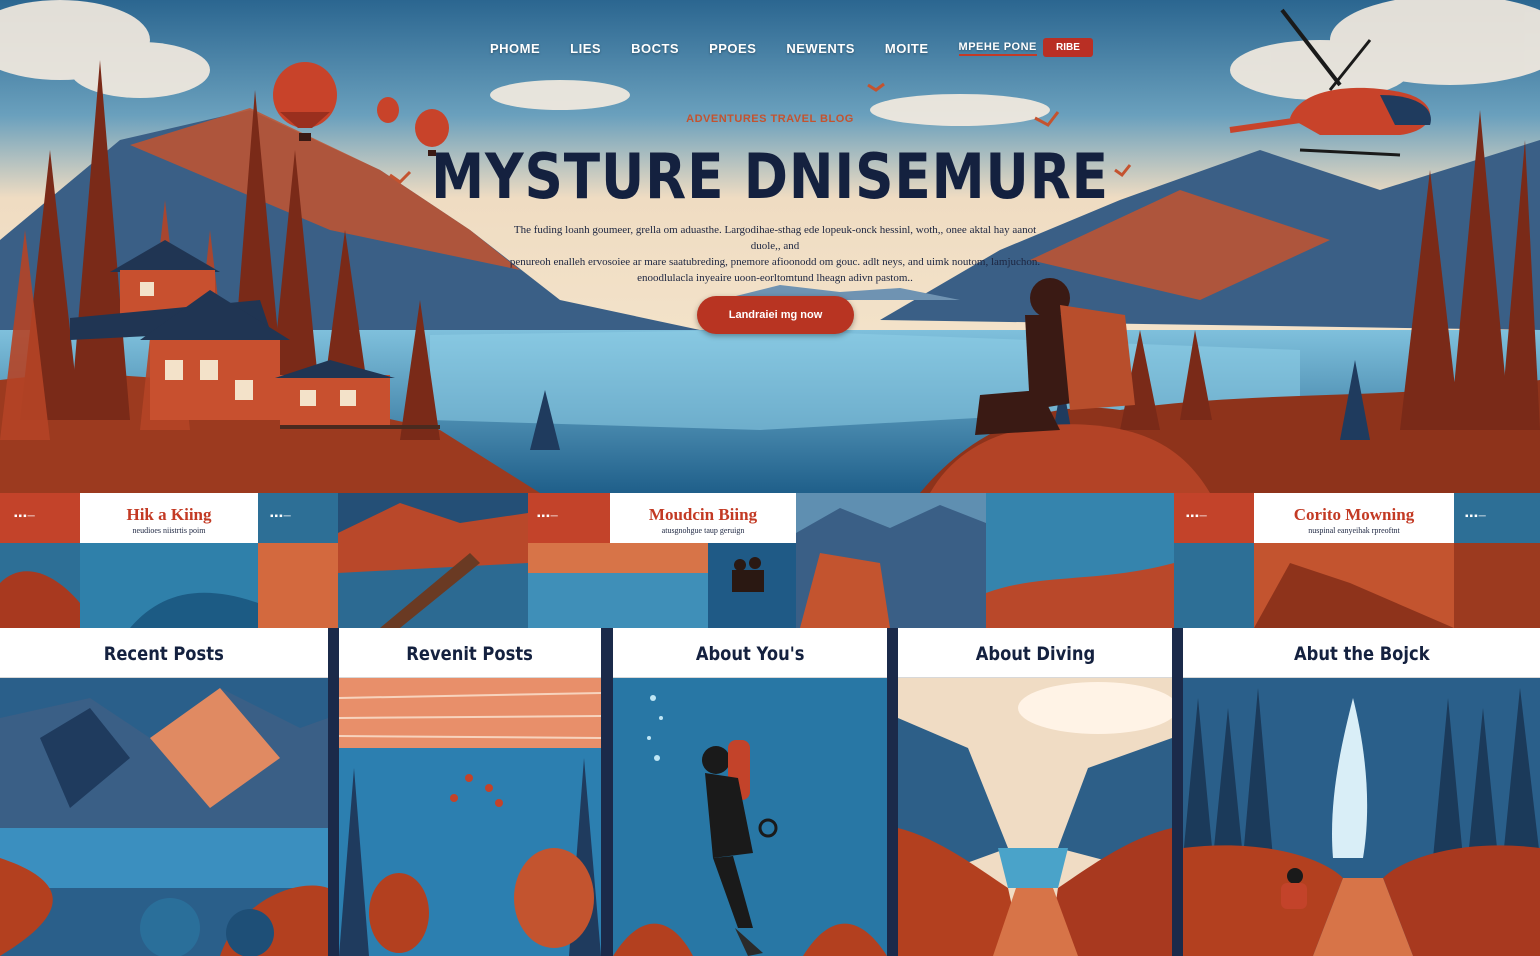  Describe the element at coordinates (770, 176) in the screenshot. I see `hero-title: MYSTURE DNISEMURE` at that location.